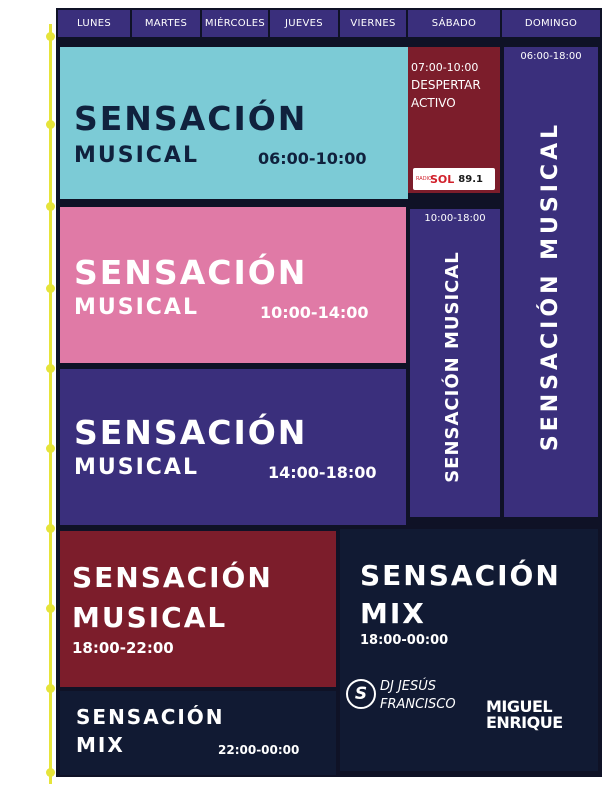 This screenshot has width=606, height=800. I want to click on program-block-afternoon: SENSACIÓN MUSICAL 14:00-18:00, so click(233, 447).